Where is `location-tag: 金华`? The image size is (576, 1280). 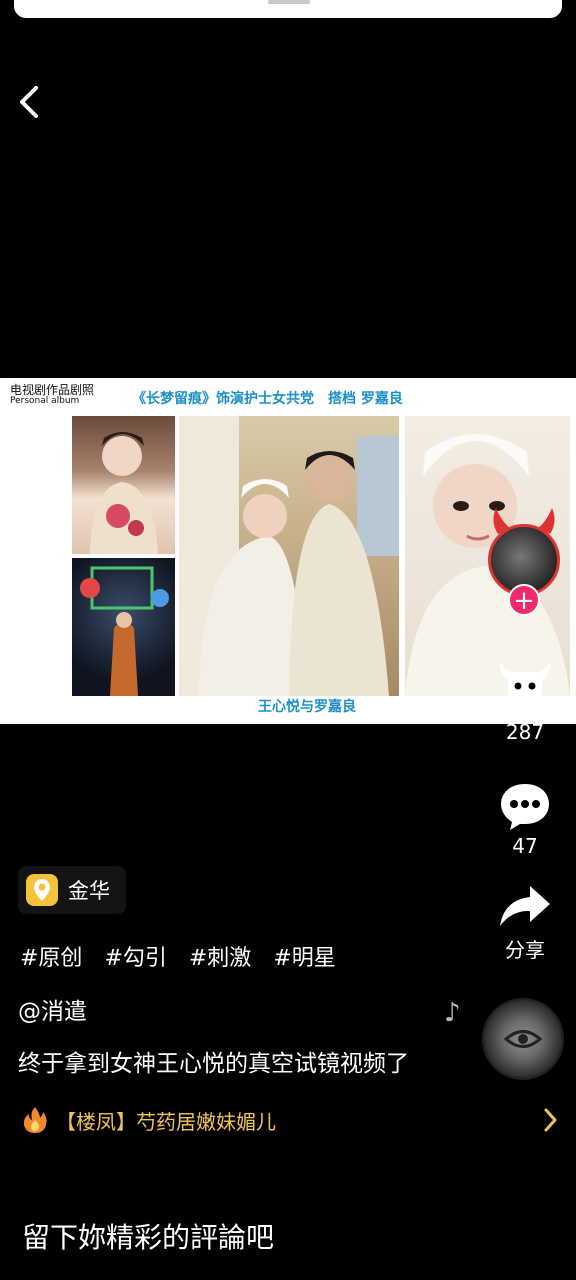 location-tag: 金华 is located at coordinates (72, 890).